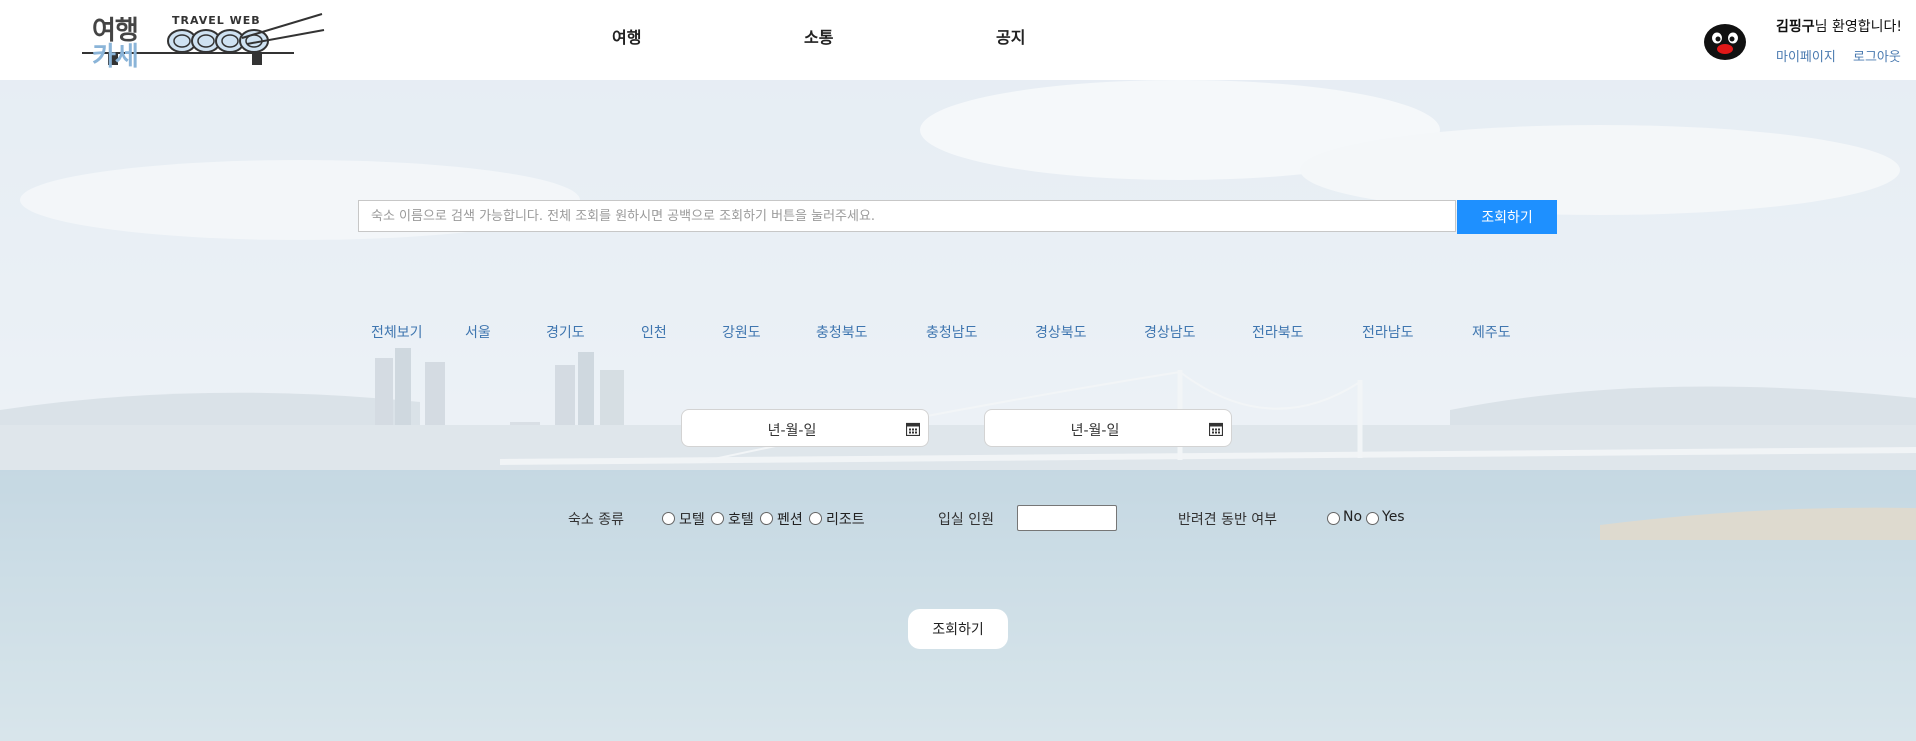 The width and height of the screenshot is (1916, 741). Describe the element at coordinates (654, 332) in the screenshot. I see `region-link-incheon: 인천` at that location.